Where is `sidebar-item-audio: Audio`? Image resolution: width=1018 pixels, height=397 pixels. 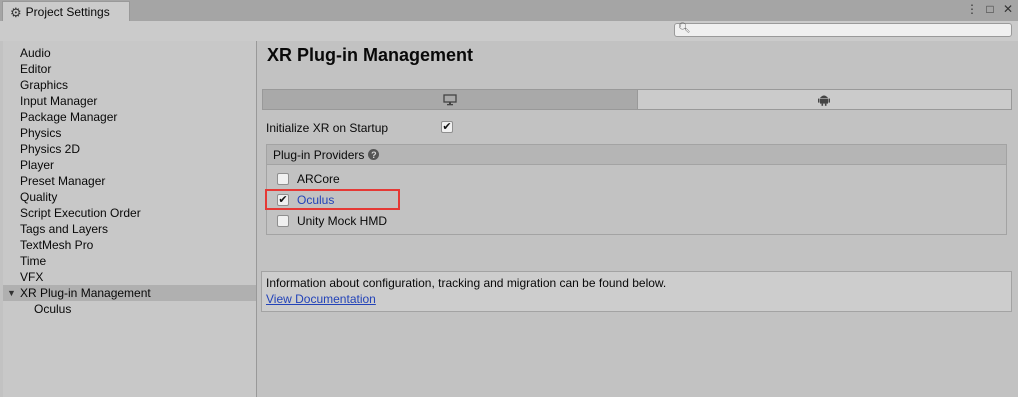
sidebar-item-audio: Audio is located at coordinates (129, 53).